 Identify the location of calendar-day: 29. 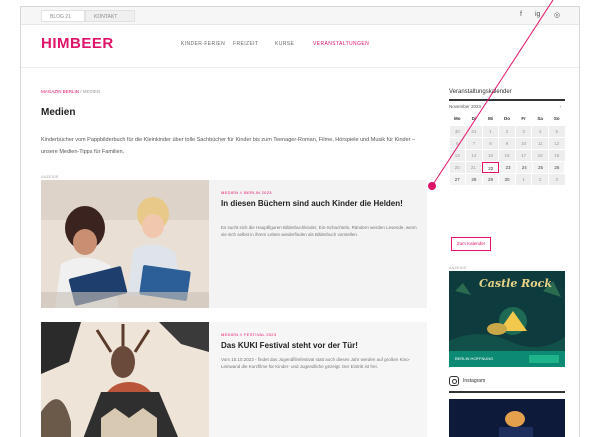
(490, 179).